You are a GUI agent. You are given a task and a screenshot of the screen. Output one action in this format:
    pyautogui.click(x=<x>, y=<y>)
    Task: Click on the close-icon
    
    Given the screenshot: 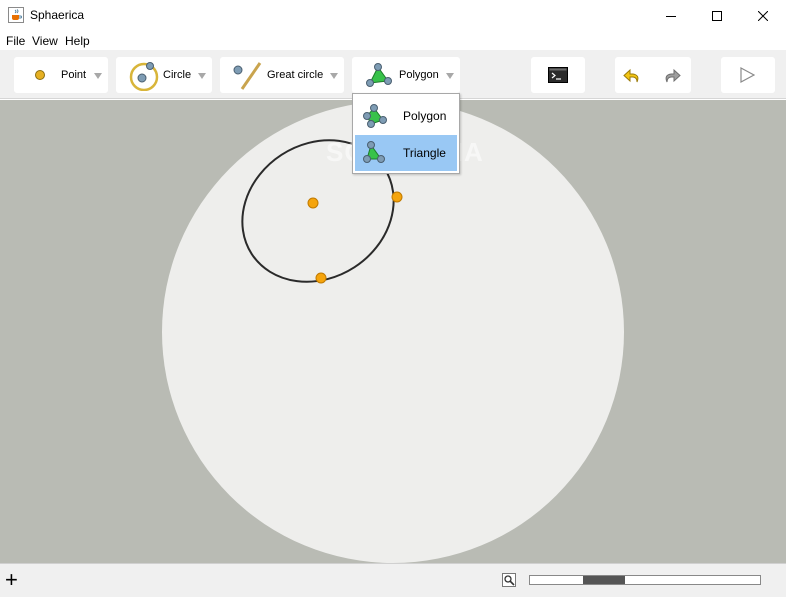 What is the action you would take?
    pyautogui.click(x=763, y=15)
    